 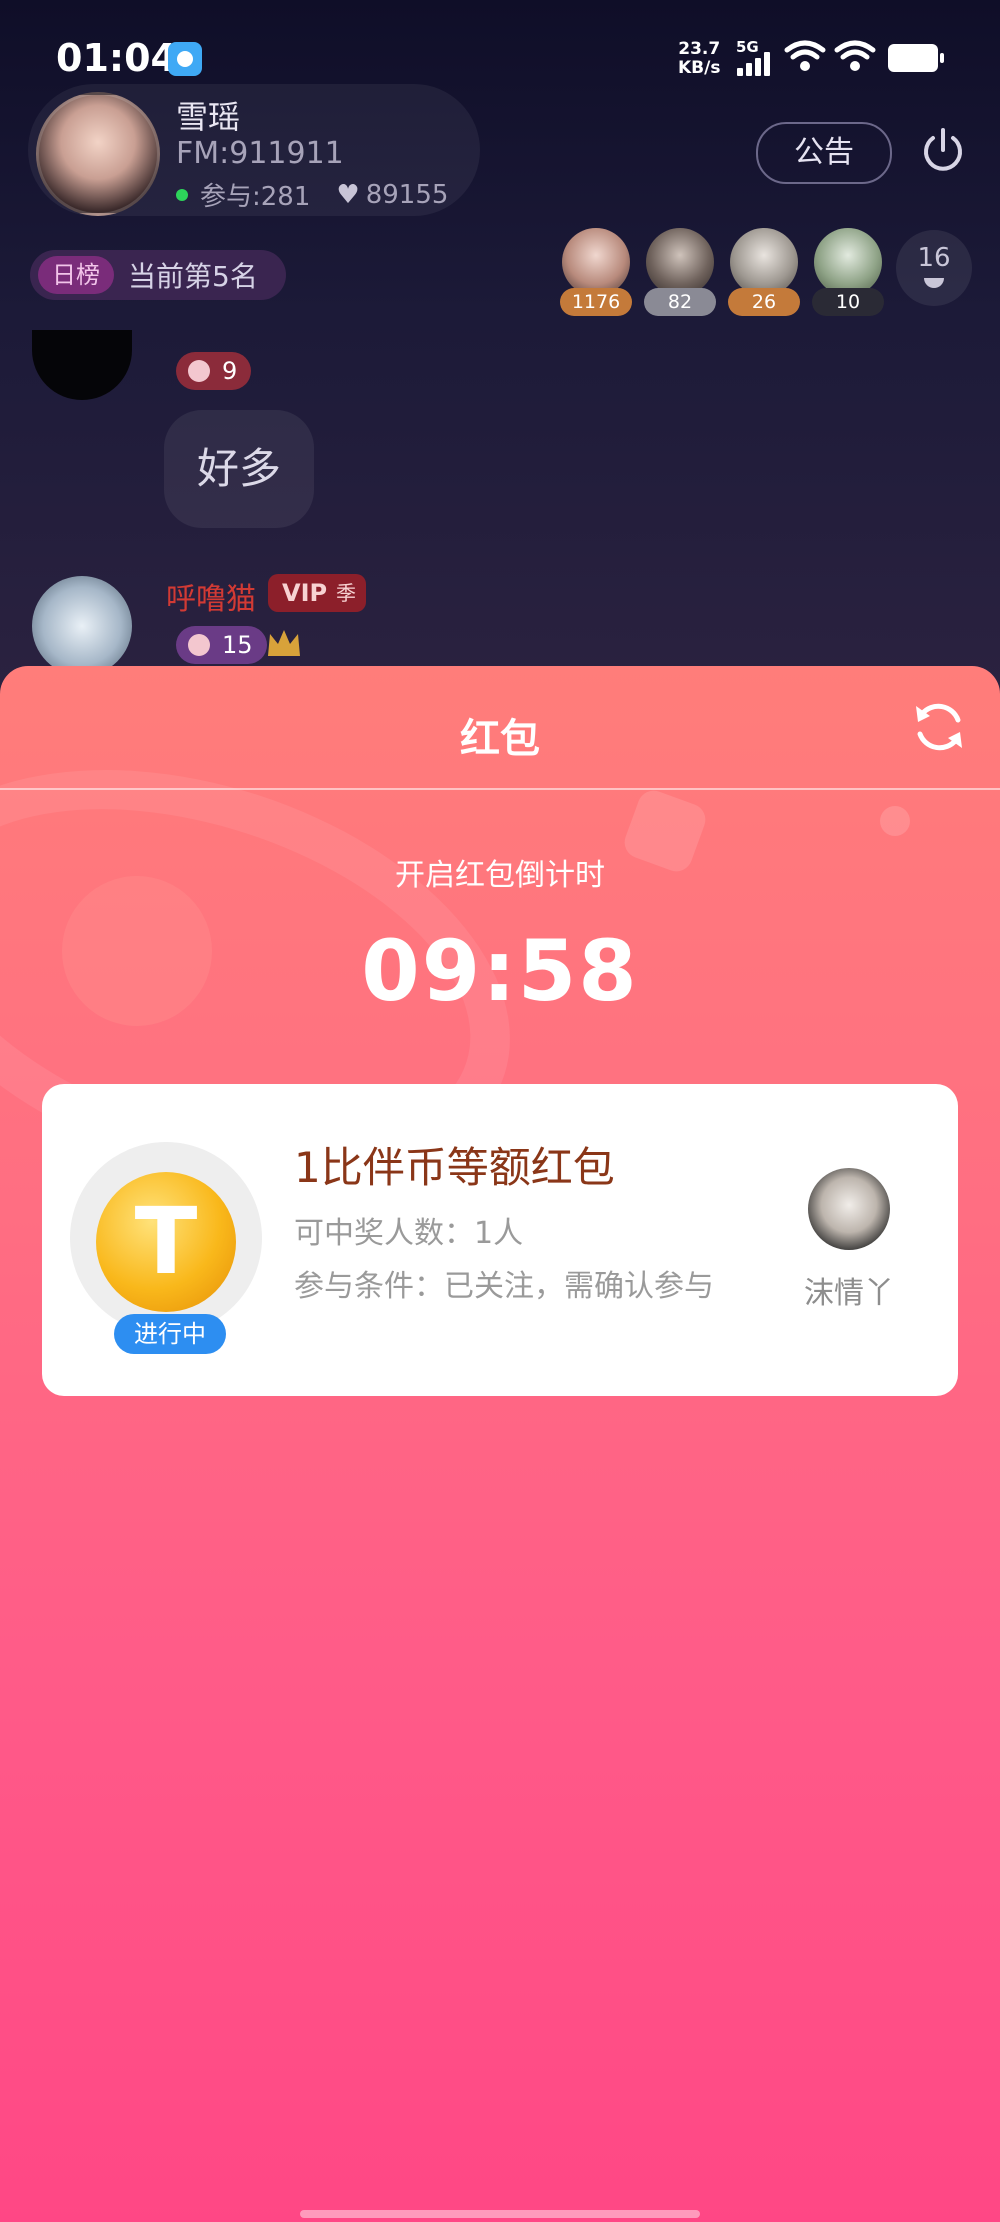 I want to click on rank-tag: 日榜, so click(x=76, y=275).